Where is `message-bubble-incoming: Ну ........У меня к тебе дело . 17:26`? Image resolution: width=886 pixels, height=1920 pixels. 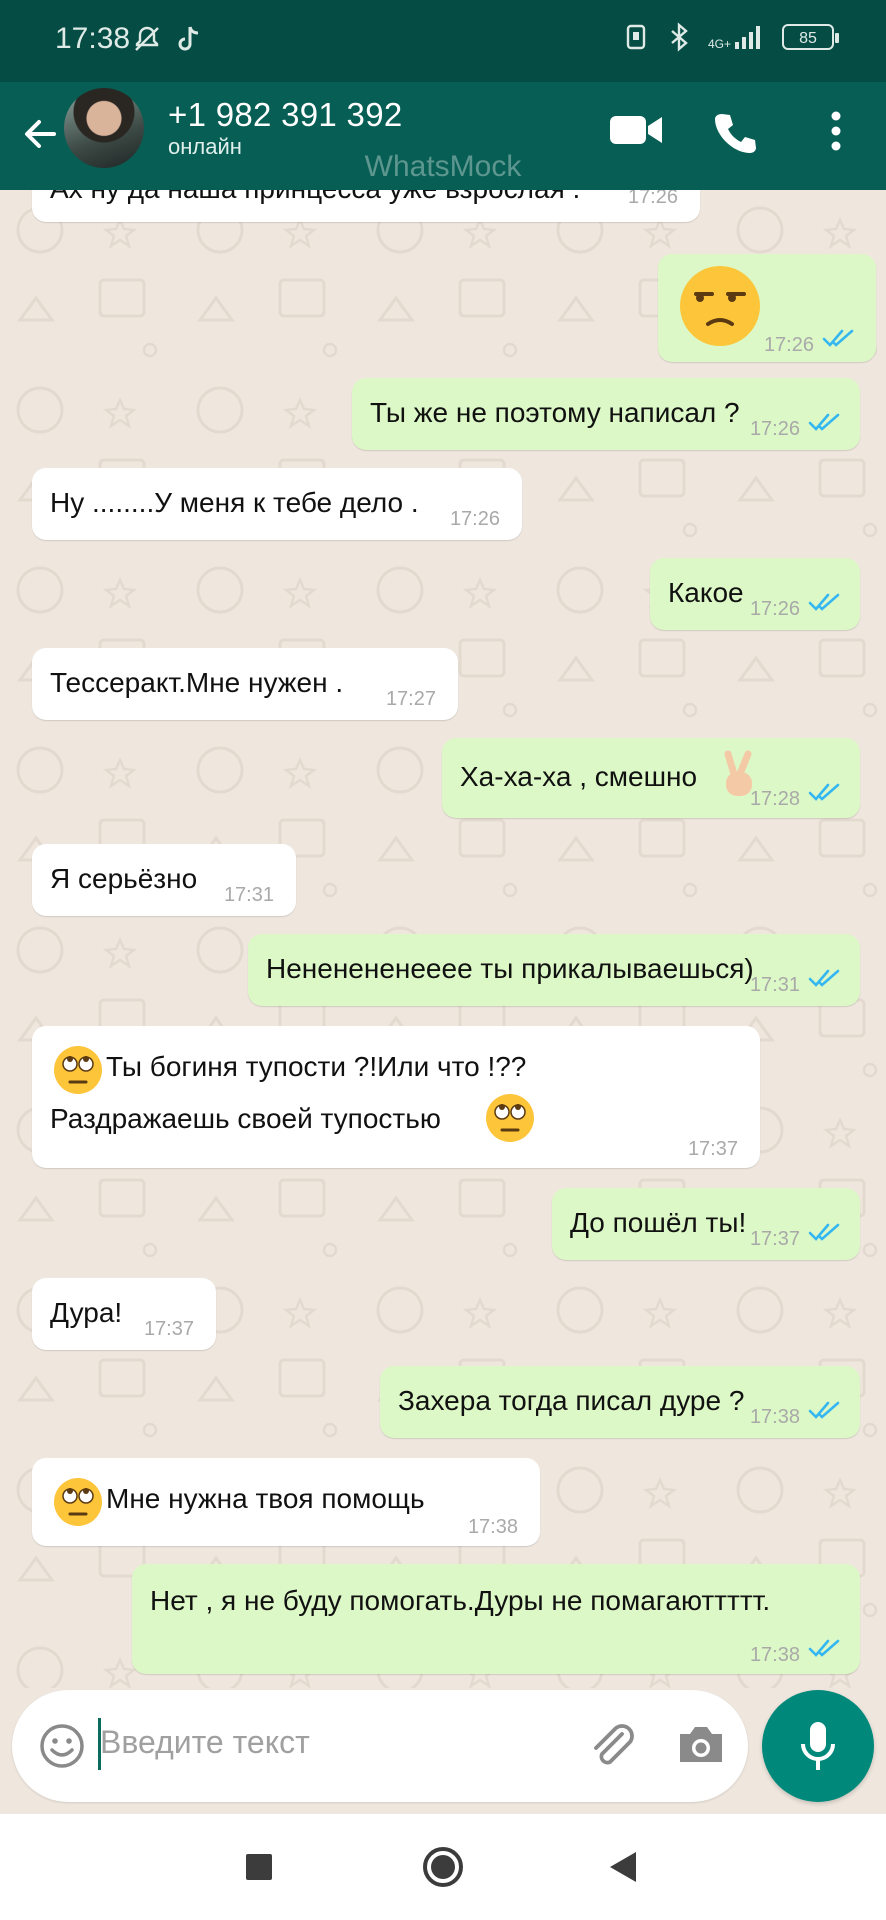
message-bubble-incoming: Ну ........У меня к тебе дело . 17:26 is located at coordinates (277, 504).